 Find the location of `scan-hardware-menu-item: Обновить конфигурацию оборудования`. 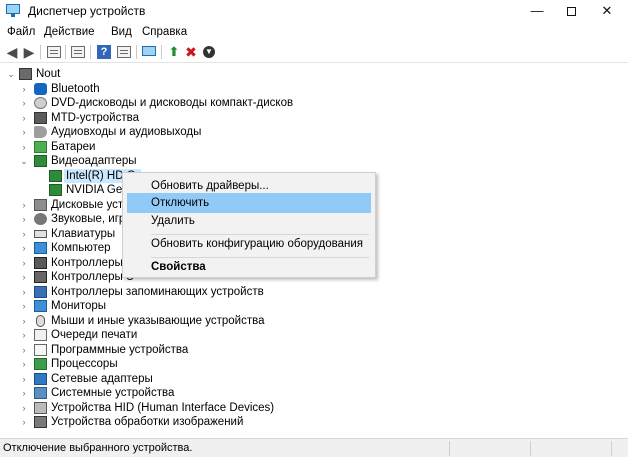

scan-hardware-menu-item: Обновить конфигурацию оборудования is located at coordinates (249, 244).